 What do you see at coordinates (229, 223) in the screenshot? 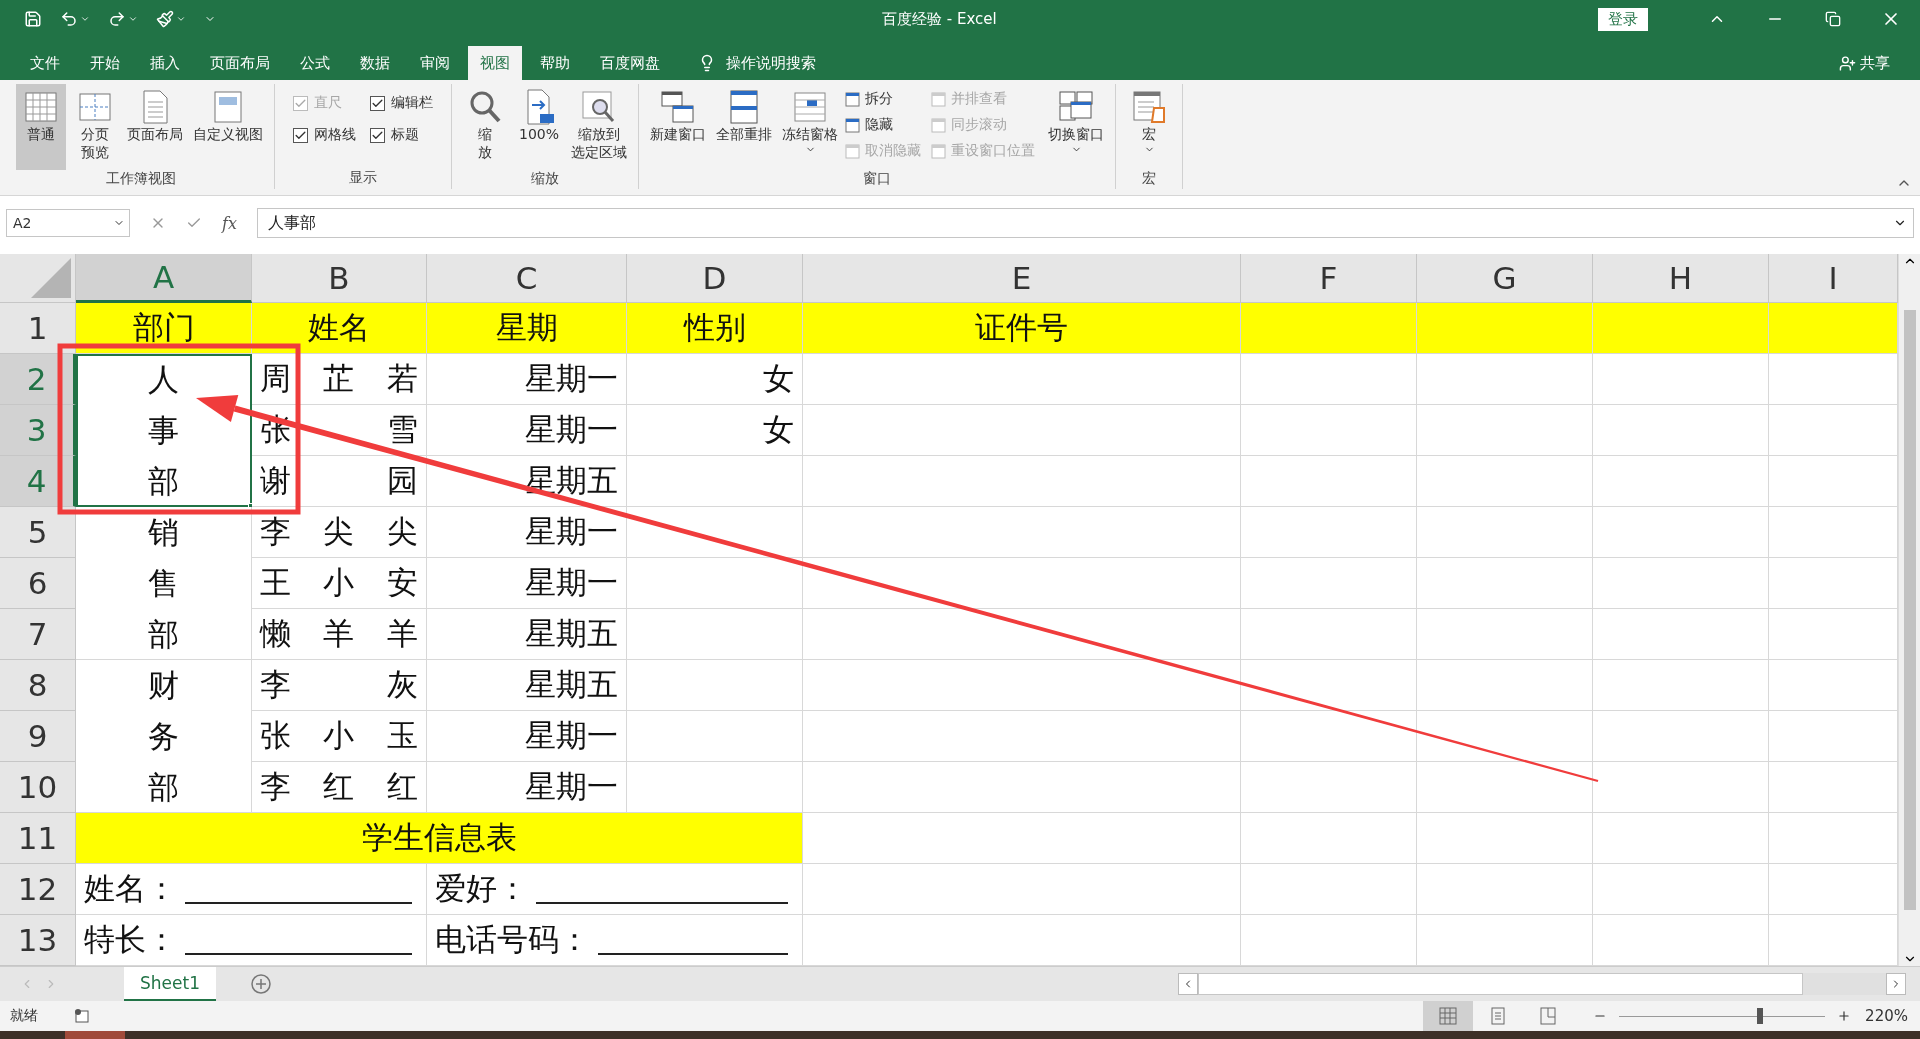
I see `insert-function-button: fx` at bounding box center [229, 223].